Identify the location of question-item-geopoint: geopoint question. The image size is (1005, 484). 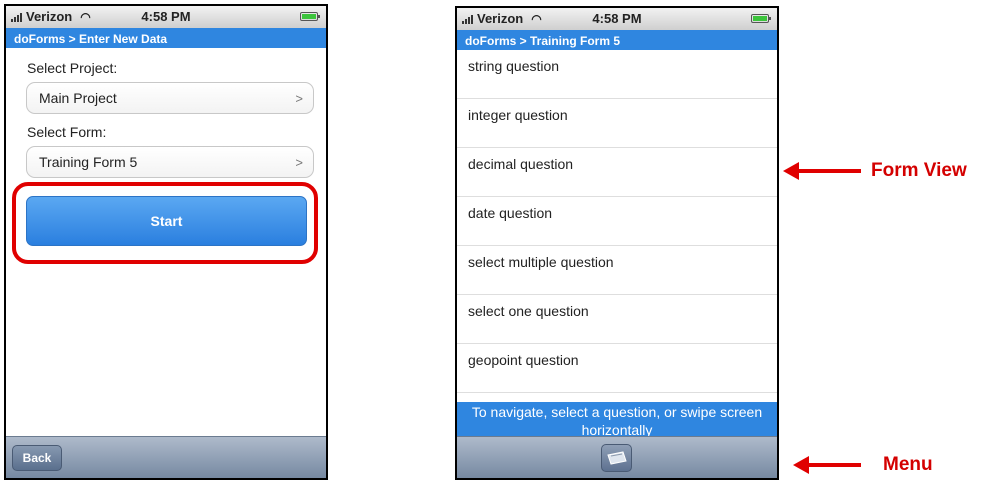
(617, 368).